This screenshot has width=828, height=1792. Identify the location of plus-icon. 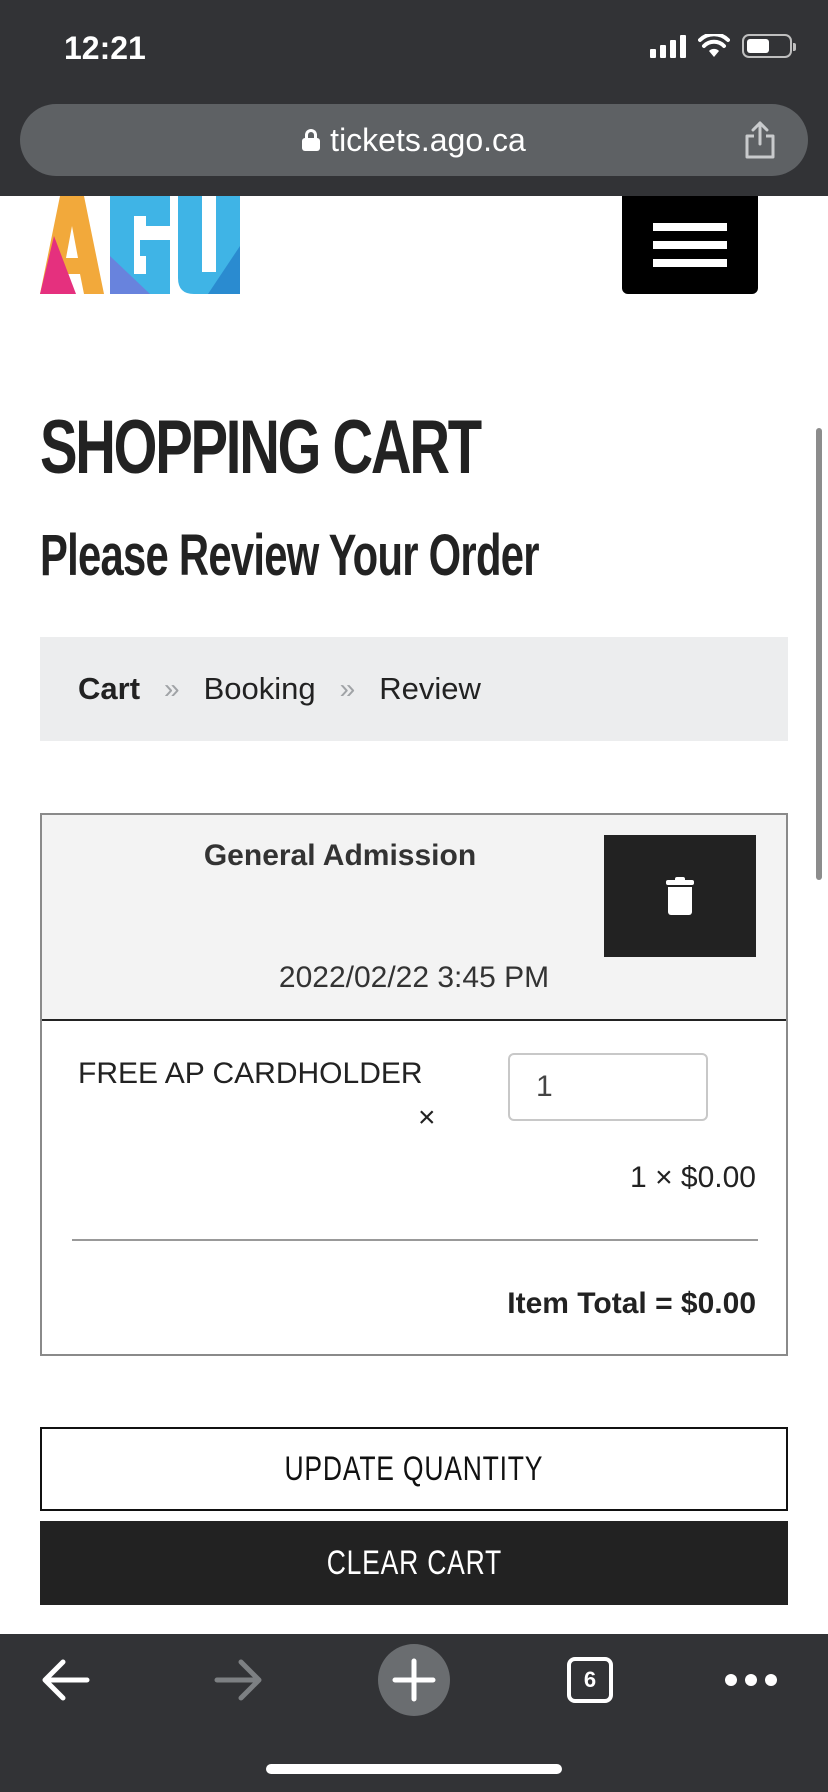
(414, 1680).